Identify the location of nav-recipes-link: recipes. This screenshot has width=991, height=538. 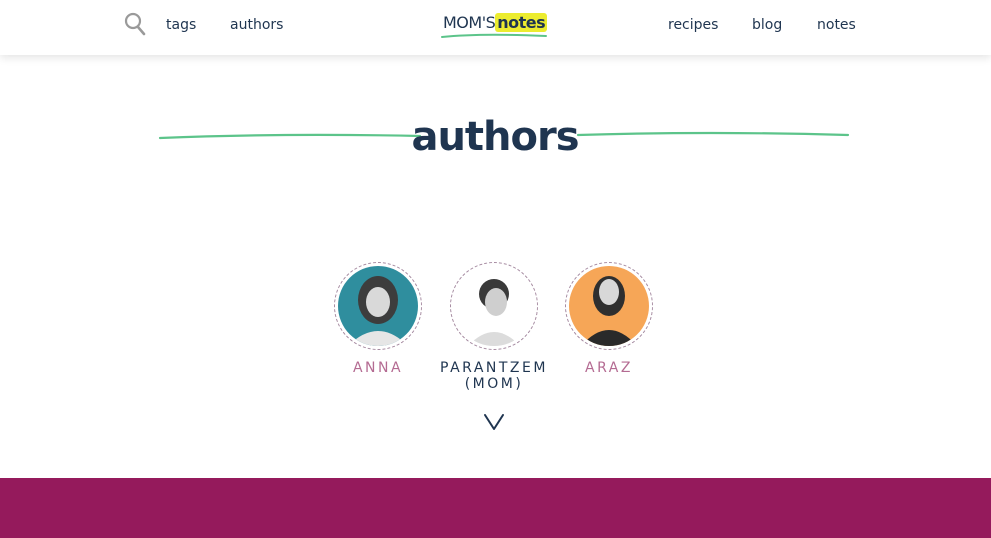
(693, 25).